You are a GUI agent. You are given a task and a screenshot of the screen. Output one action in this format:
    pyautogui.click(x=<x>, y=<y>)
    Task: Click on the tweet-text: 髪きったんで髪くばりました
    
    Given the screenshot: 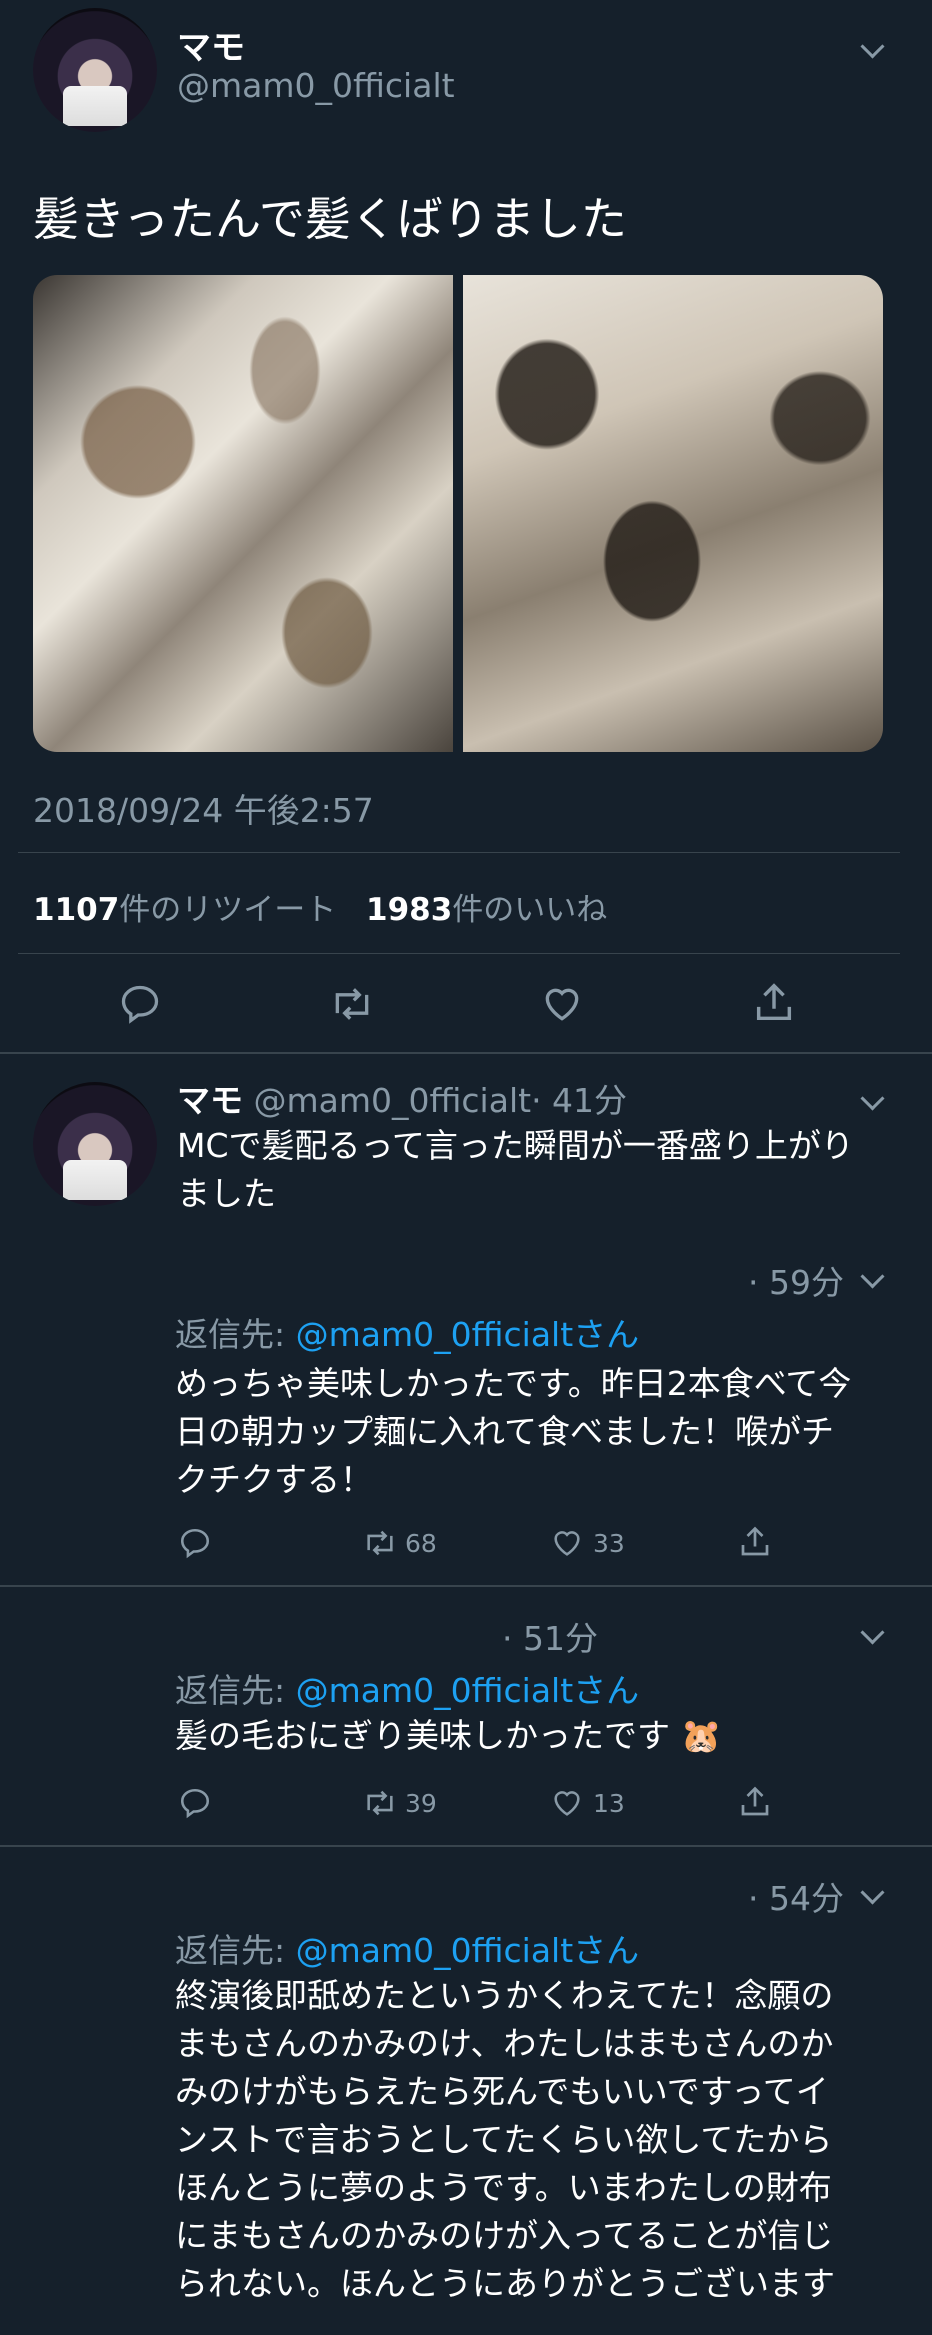 What is the action you would take?
    pyautogui.click(x=330, y=219)
    